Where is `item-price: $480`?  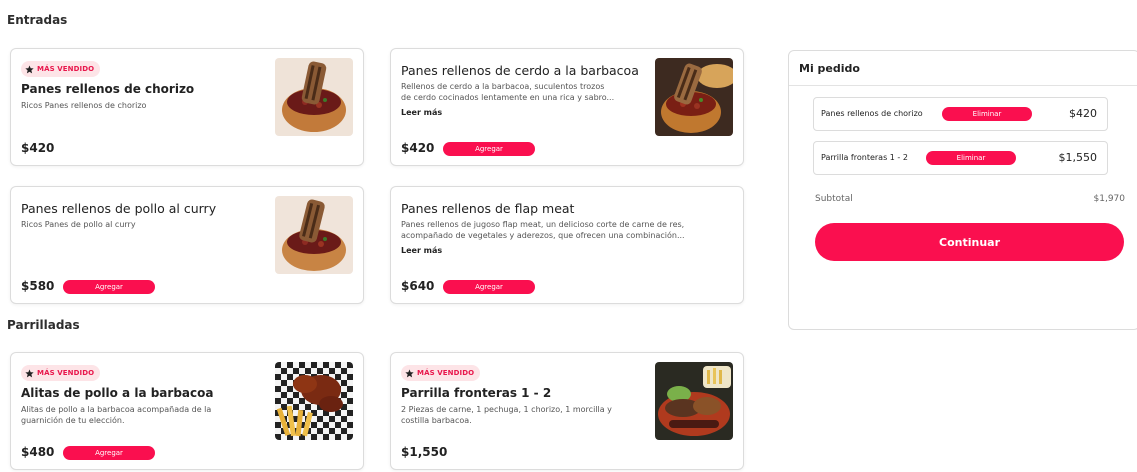
item-price: $480 is located at coordinates (38, 452).